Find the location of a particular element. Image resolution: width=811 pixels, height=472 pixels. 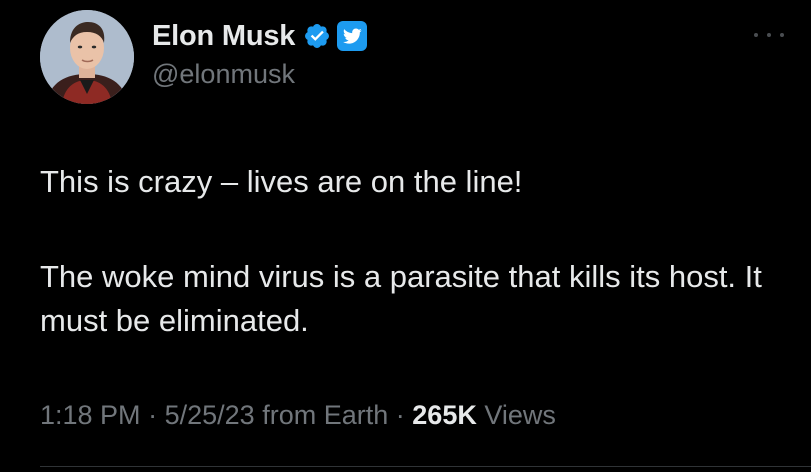

tweet-time: 1:18 PM is located at coordinates (90, 415).